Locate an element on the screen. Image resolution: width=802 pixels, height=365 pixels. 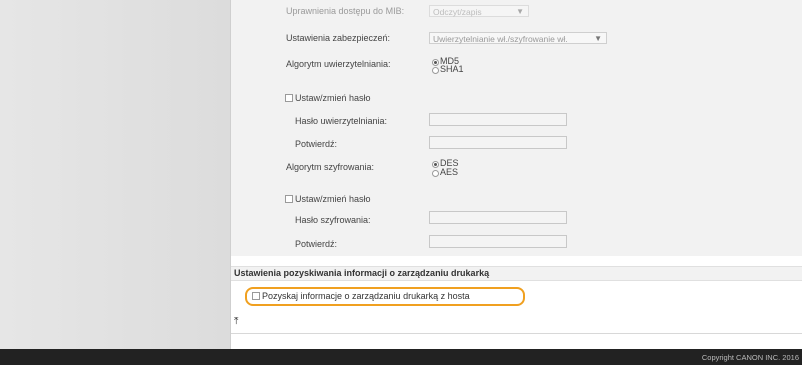
mib-access-label: Uprawnienia dostępu do MIB: is located at coordinates (345, 11).